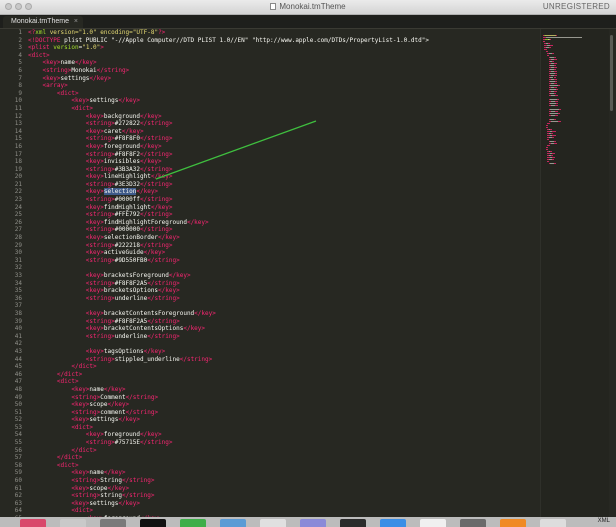 The image size is (616, 527). Describe the element at coordinates (102, 48) in the screenshot. I see `code-token: >` at that location.